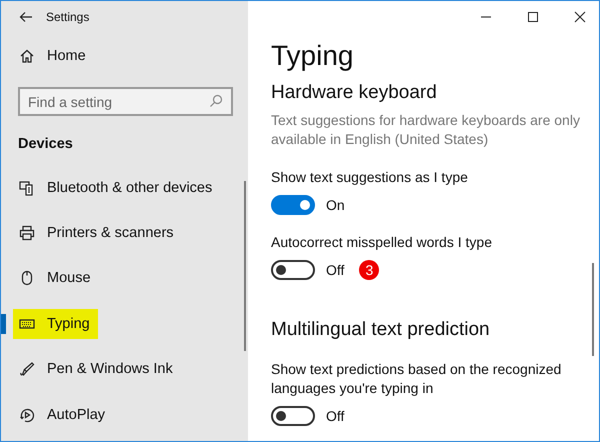 The image size is (600, 442). Describe the element at coordinates (27, 414) in the screenshot. I see `autoplay-icon` at that location.